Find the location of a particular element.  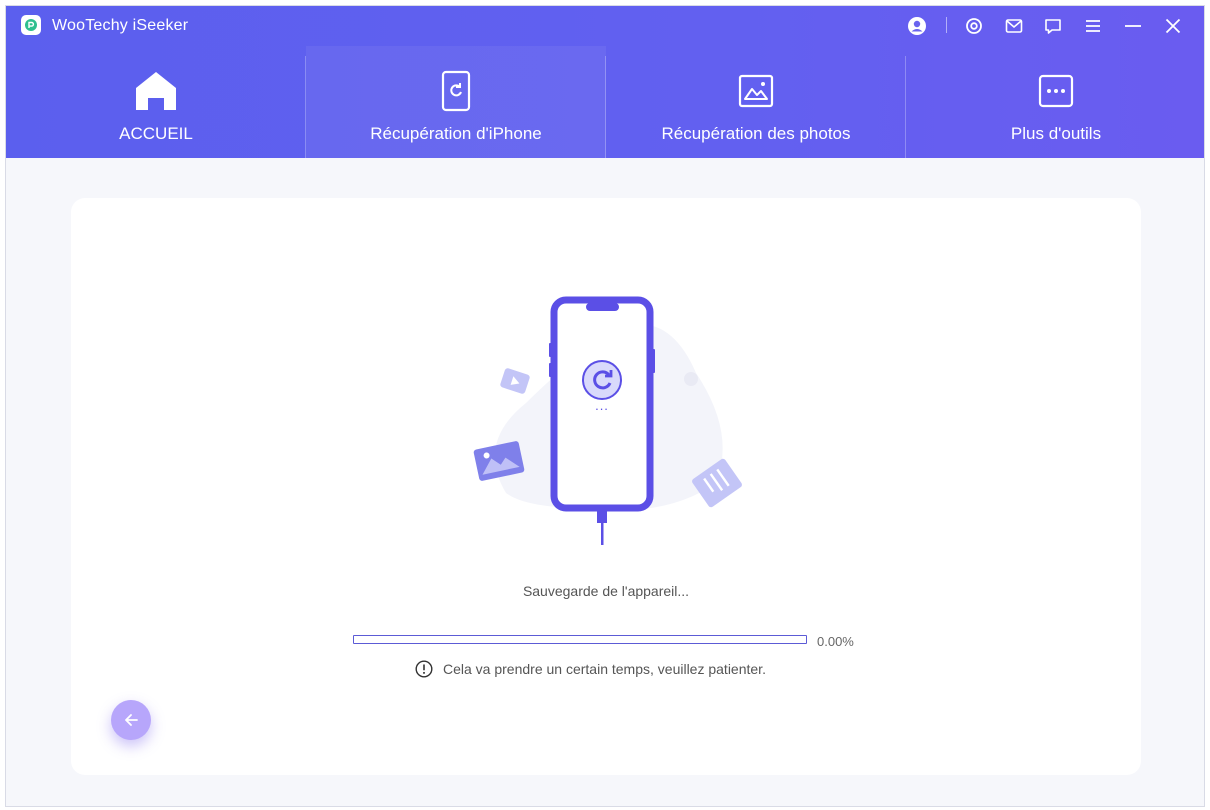

iseeker-logo-icon is located at coordinates (31, 25).